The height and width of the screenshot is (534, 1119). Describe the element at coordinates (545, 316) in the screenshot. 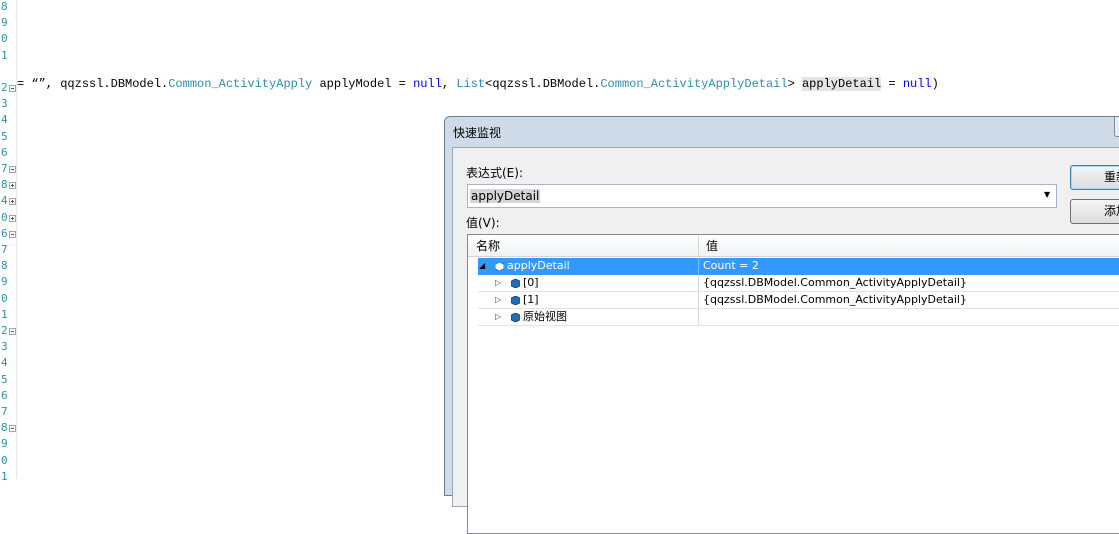

I see `row-name: 原始视图` at that location.